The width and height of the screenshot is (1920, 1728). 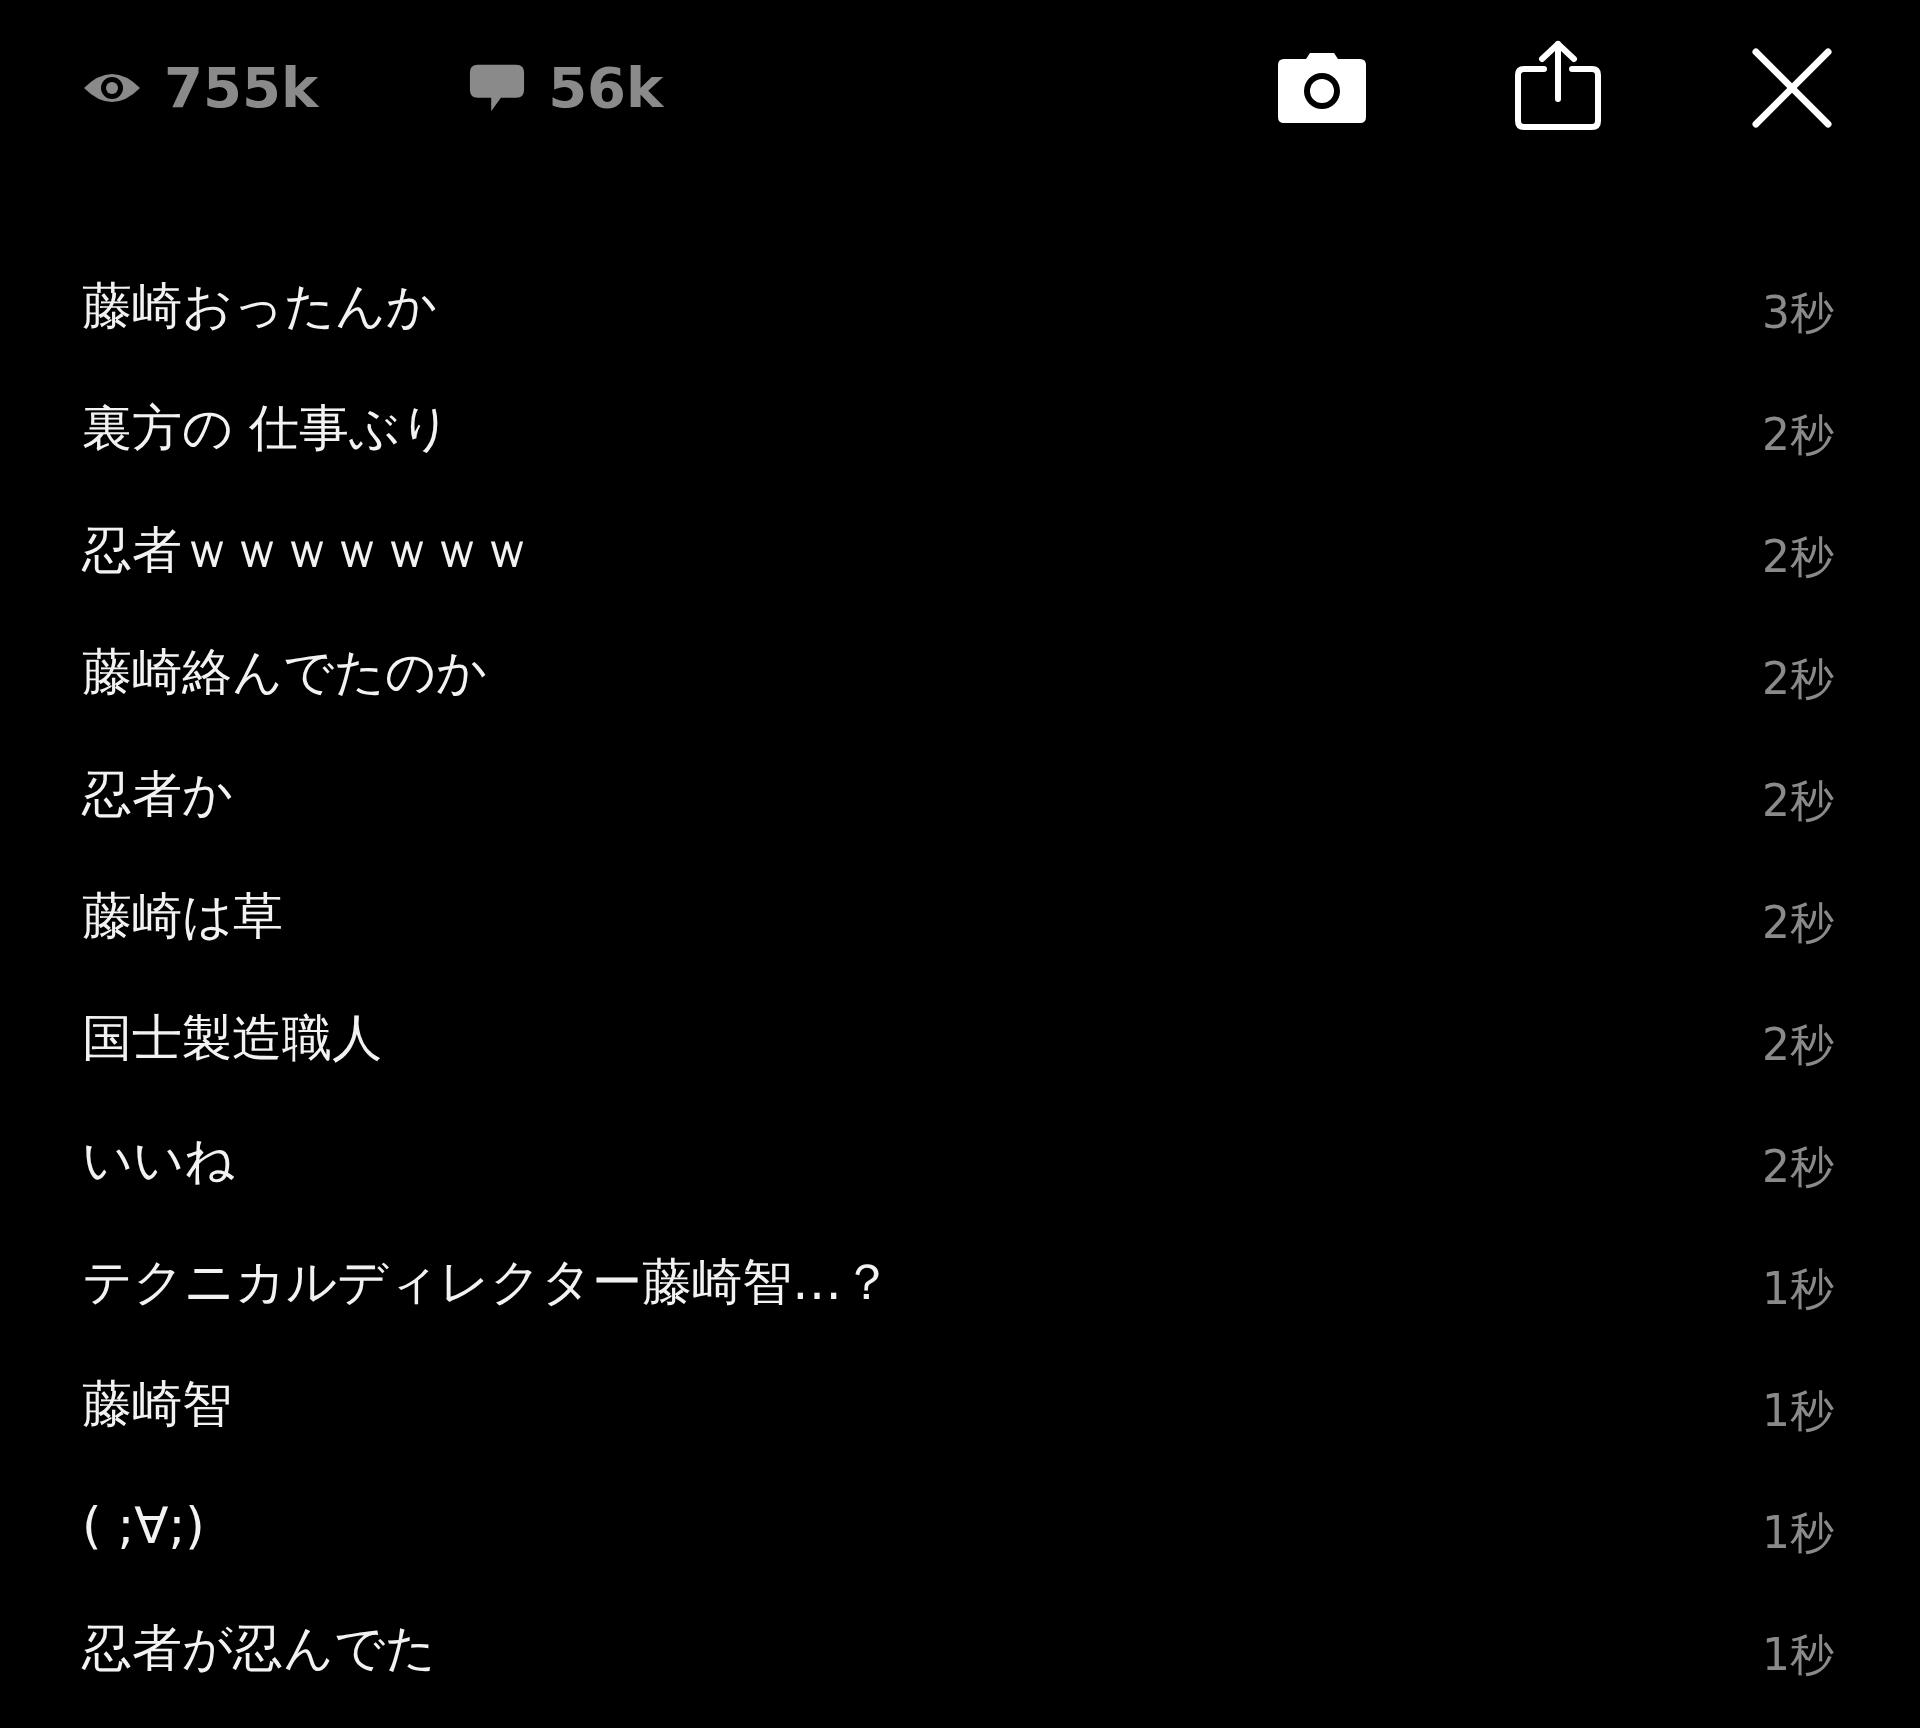 I want to click on comment-text: 藤崎は草, so click(x=182, y=916).